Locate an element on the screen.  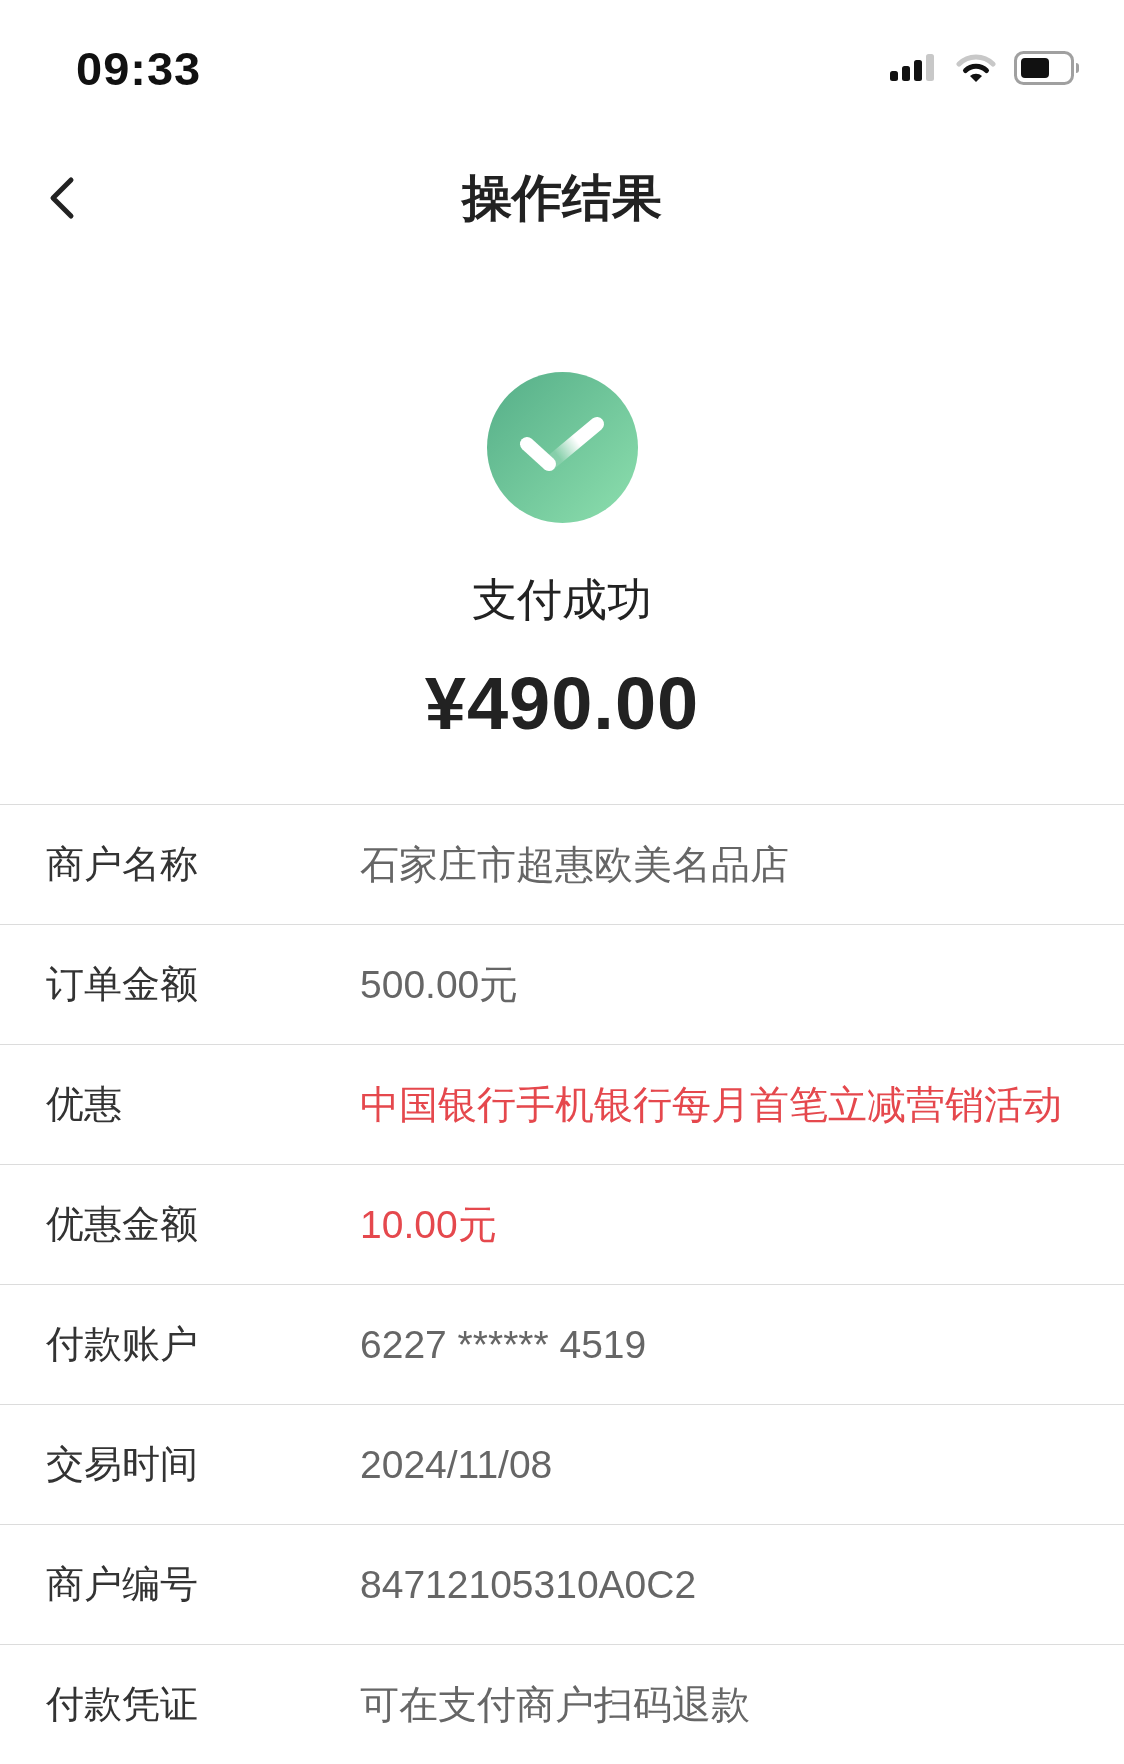
detail-value: 2024/11/08 is located at coordinates (456, 1464).